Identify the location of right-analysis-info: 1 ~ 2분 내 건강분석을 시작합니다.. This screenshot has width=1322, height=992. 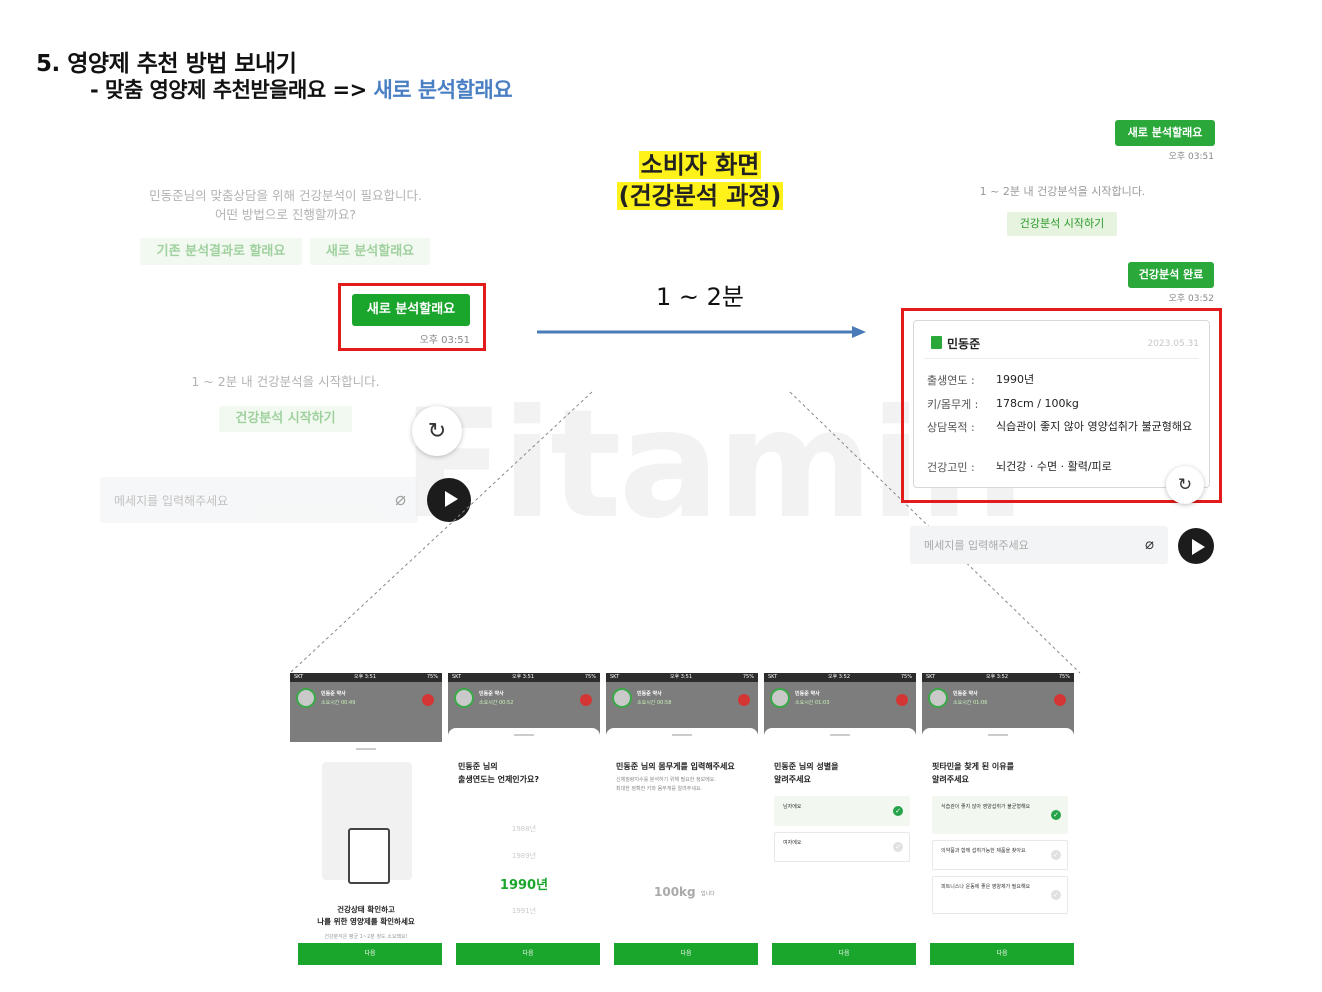
(1062, 191).